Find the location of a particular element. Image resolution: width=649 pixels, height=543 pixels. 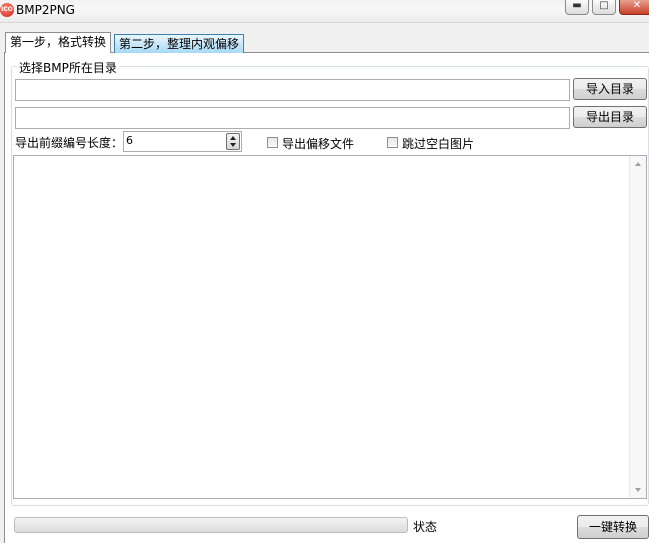

spin-up-icon is located at coordinates (233, 138).